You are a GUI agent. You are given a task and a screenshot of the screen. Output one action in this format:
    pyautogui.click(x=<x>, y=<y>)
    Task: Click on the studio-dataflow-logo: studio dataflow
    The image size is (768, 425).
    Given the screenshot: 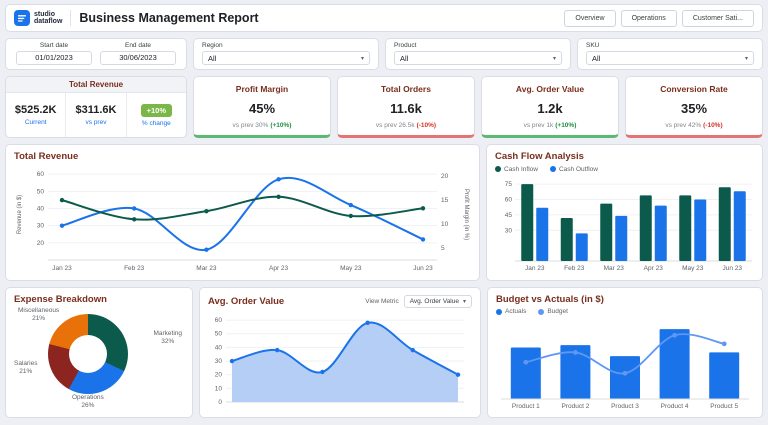 What is the action you would take?
    pyautogui.click(x=38, y=18)
    